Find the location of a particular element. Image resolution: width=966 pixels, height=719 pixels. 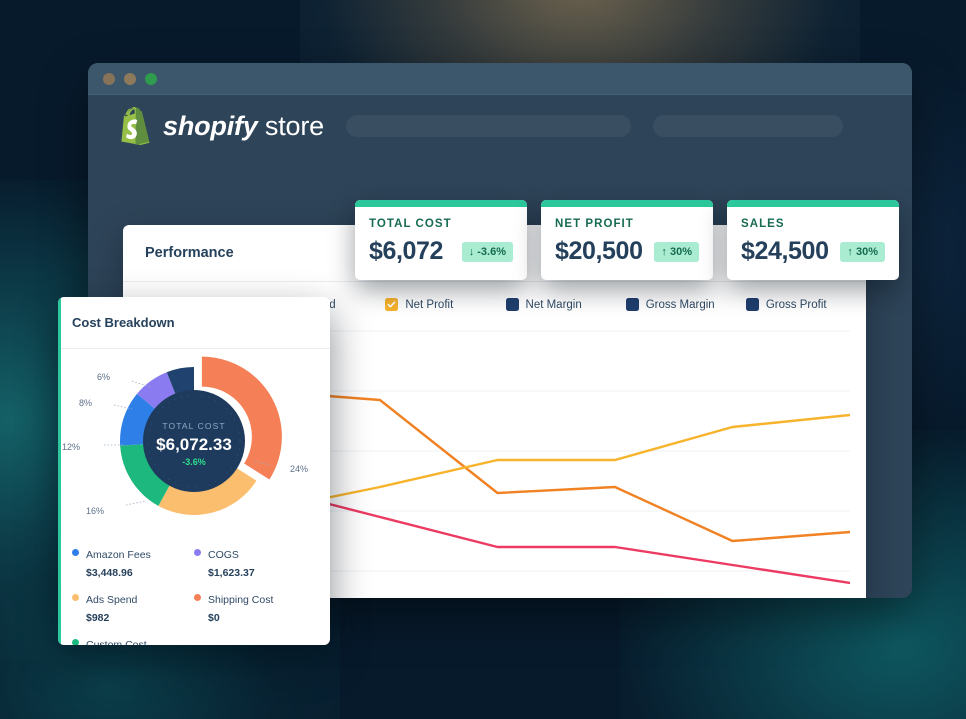

donut-percent-label: 6% is located at coordinates (103, 377).